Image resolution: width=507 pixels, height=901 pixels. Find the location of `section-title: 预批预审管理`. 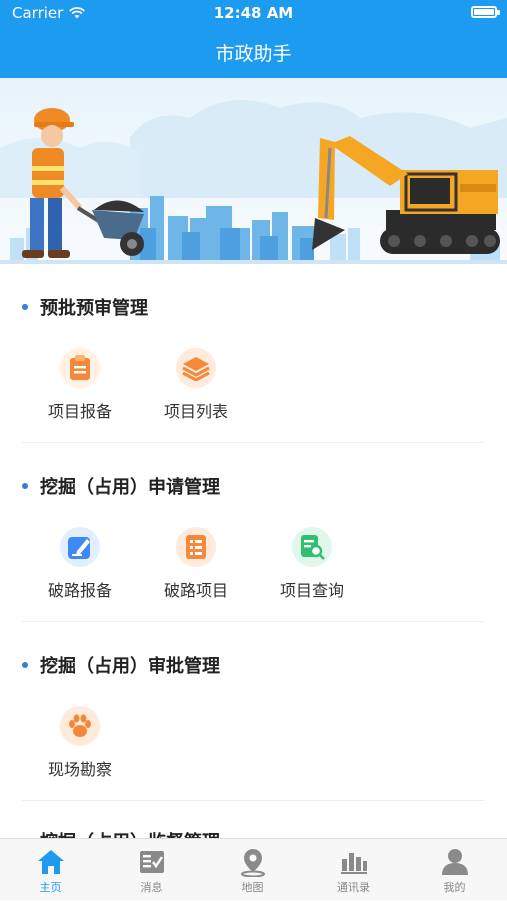

section-title: 预批预审管理 is located at coordinates (85, 307).